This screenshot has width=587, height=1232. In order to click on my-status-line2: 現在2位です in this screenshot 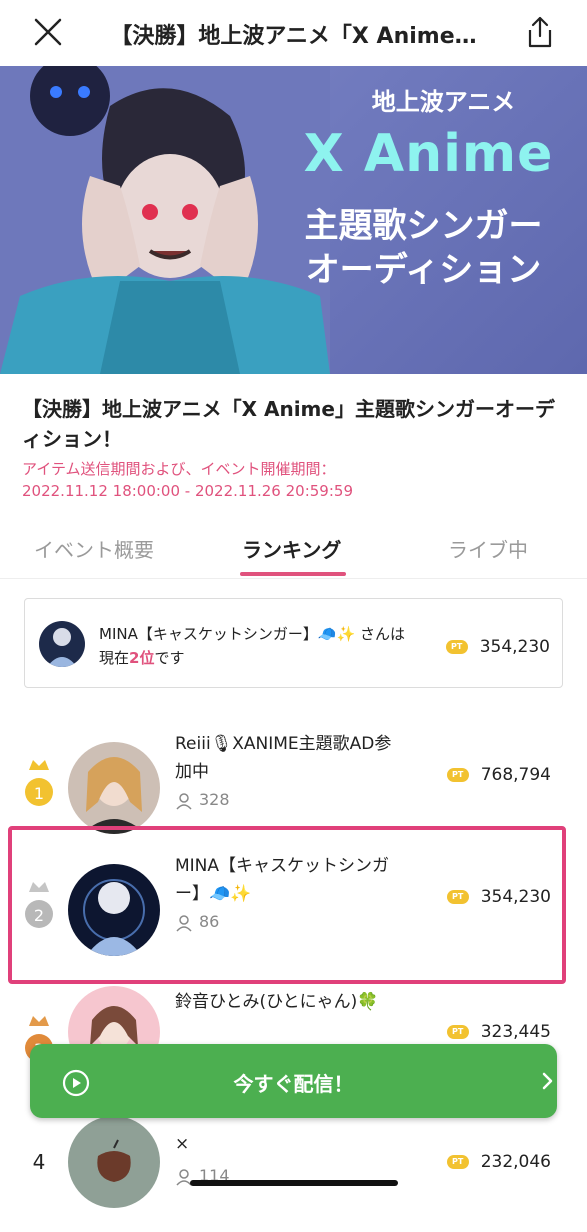, I will do `click(142, 658)`.